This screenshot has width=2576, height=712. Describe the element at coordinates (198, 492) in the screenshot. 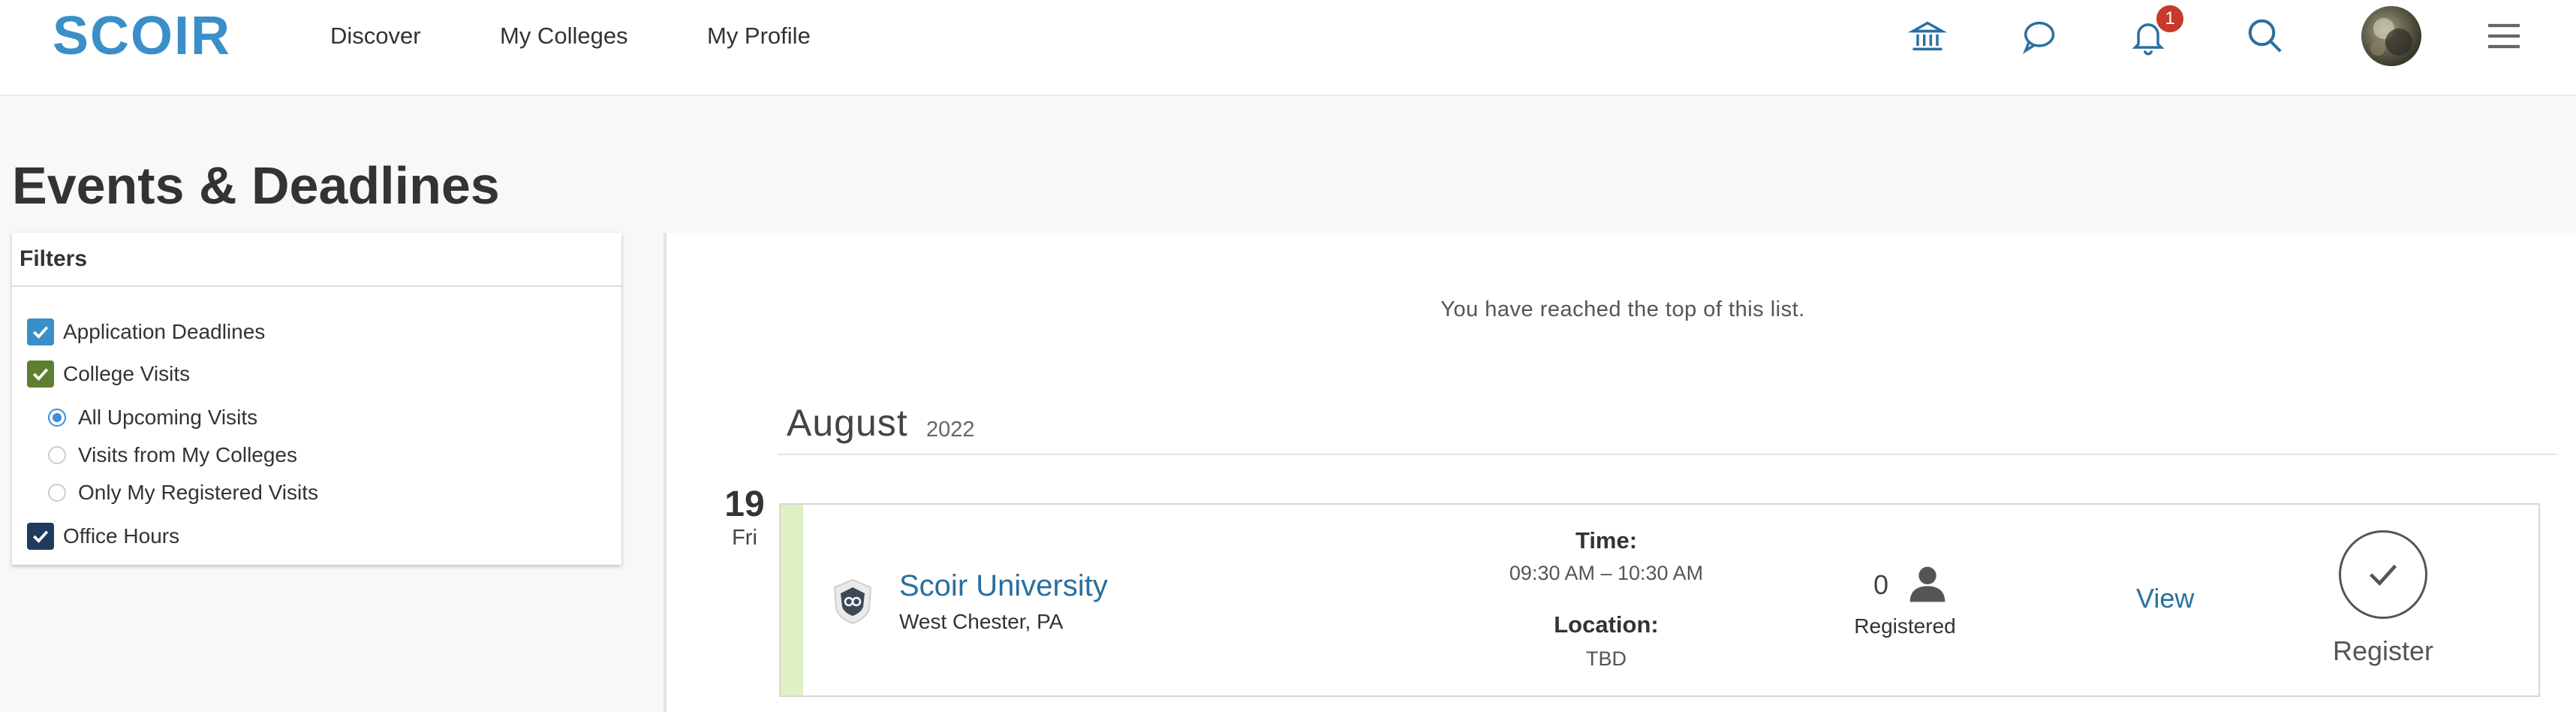

I see `radio-label-only-my-registered-visits: Only My Registered Visits` at that location.